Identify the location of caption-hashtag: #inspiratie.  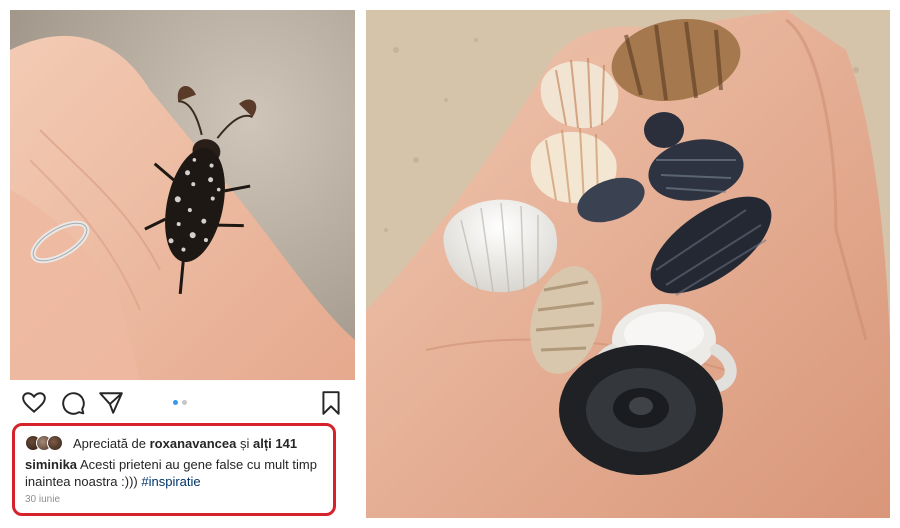
(170, 481).